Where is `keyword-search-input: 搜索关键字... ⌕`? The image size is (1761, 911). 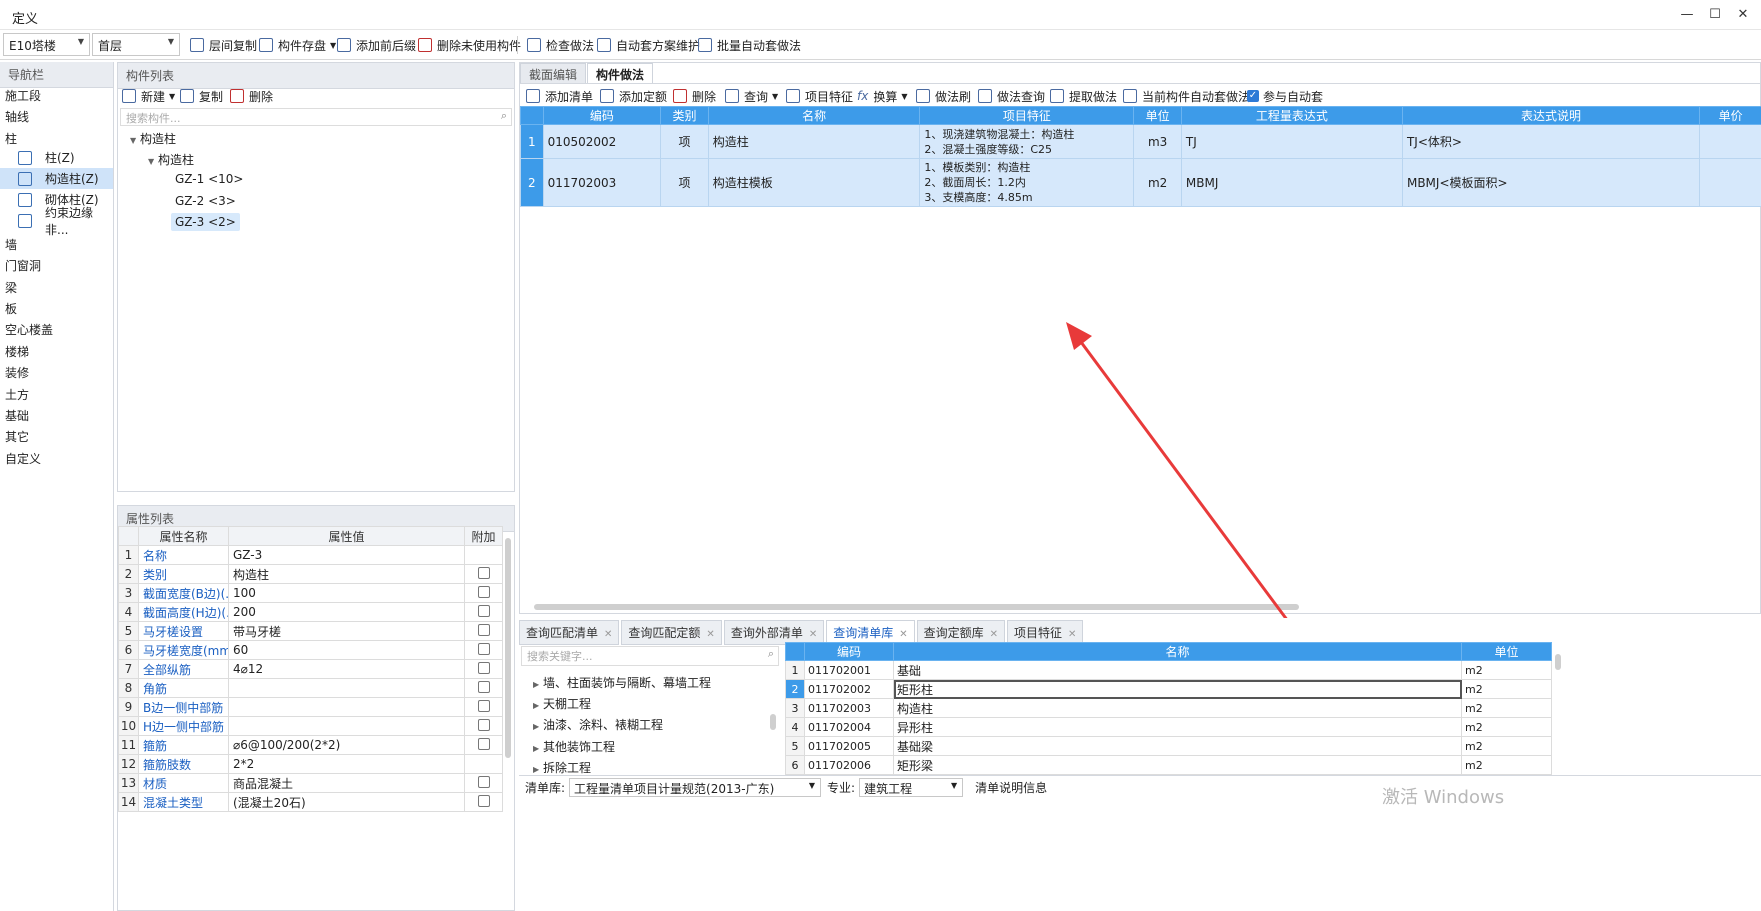
keyword-search-input: 搜索关键字... ⌕ is located at coordinates (650, 656).